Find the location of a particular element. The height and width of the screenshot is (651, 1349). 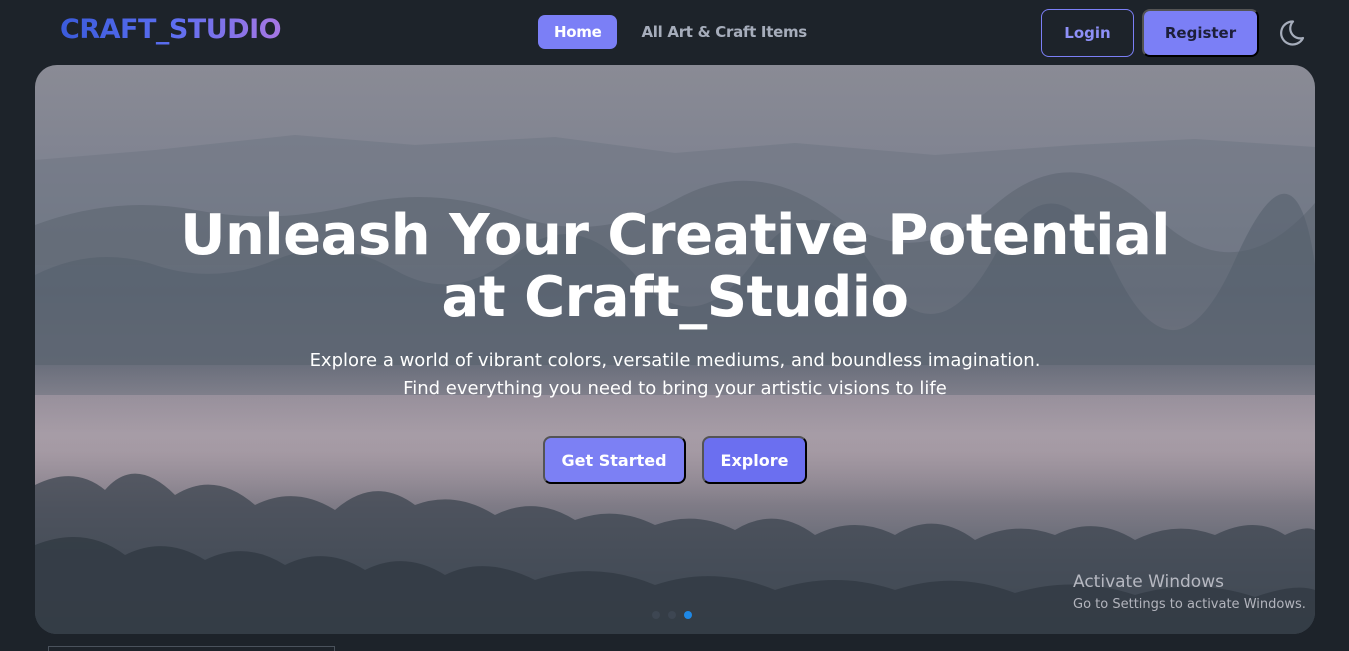

watermark-subtitle: Go to Settings to activate Windows. is located at coordinates (1189, 604).